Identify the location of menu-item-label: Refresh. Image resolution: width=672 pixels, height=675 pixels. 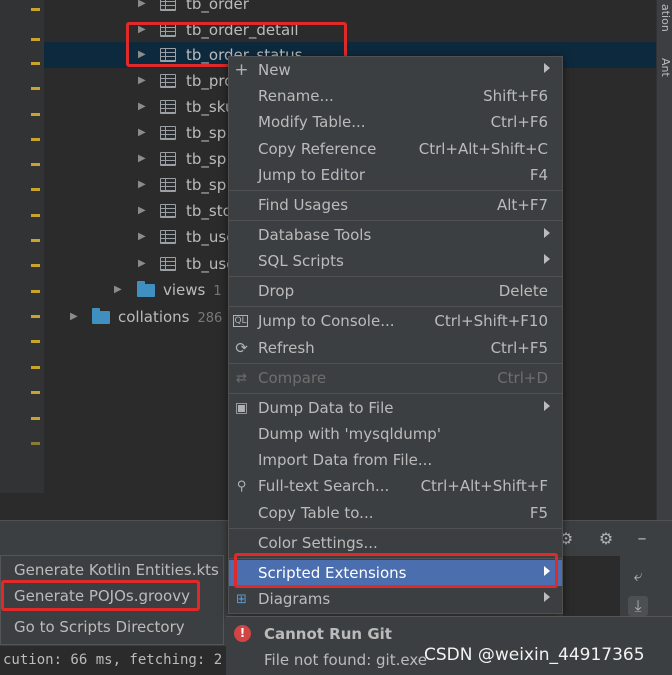
(286, 348).